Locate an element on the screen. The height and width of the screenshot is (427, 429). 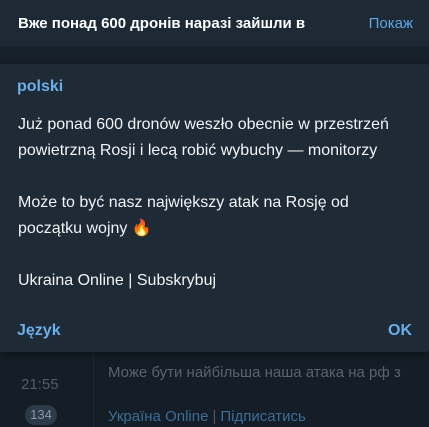
subscribe-link: Підписатись is located at coordinates (262, 416).